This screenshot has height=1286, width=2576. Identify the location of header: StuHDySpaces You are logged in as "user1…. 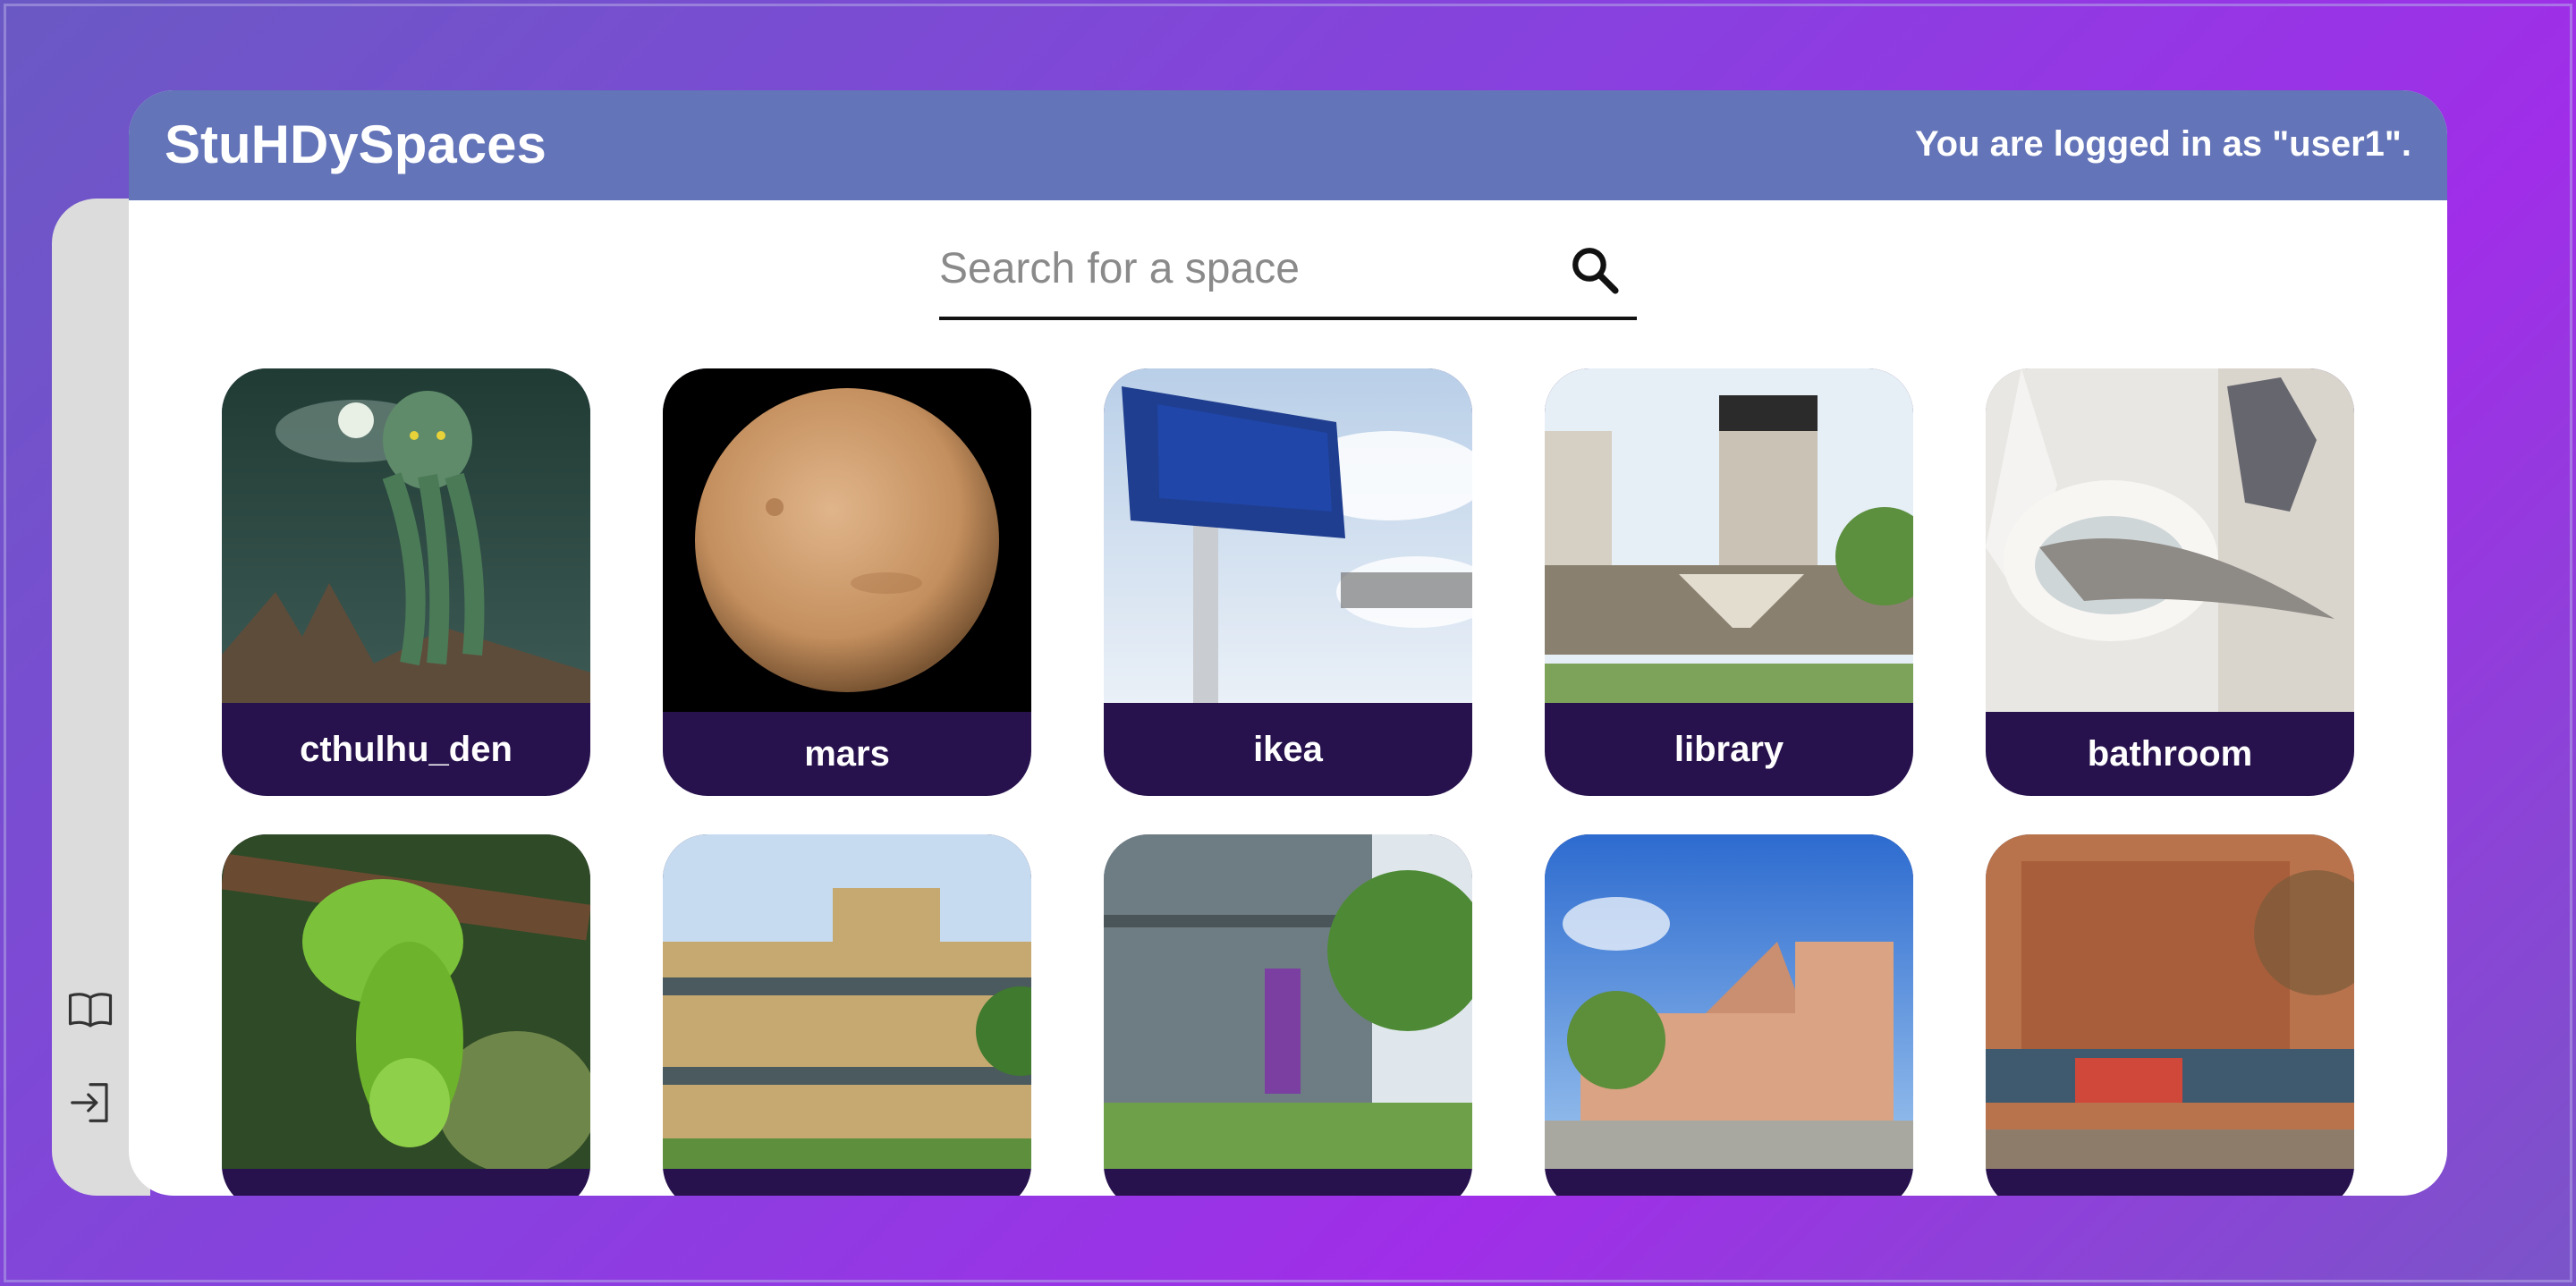
(1288, 145).